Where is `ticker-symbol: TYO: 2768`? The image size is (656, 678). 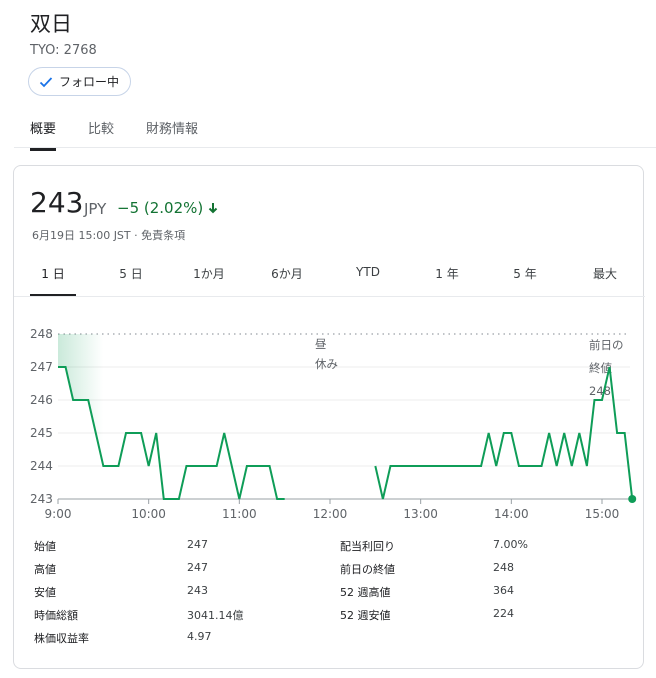 ticker-symbol: TYO: 2768 is located at coordinates (63, 50).